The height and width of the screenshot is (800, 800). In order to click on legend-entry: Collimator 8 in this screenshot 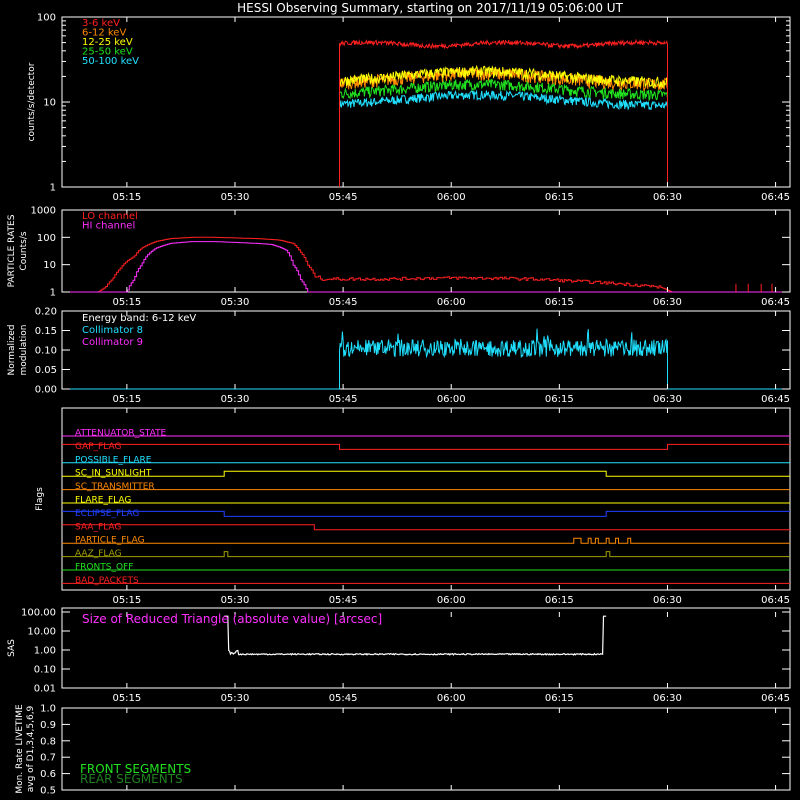, I will do `click(112, 330)`.